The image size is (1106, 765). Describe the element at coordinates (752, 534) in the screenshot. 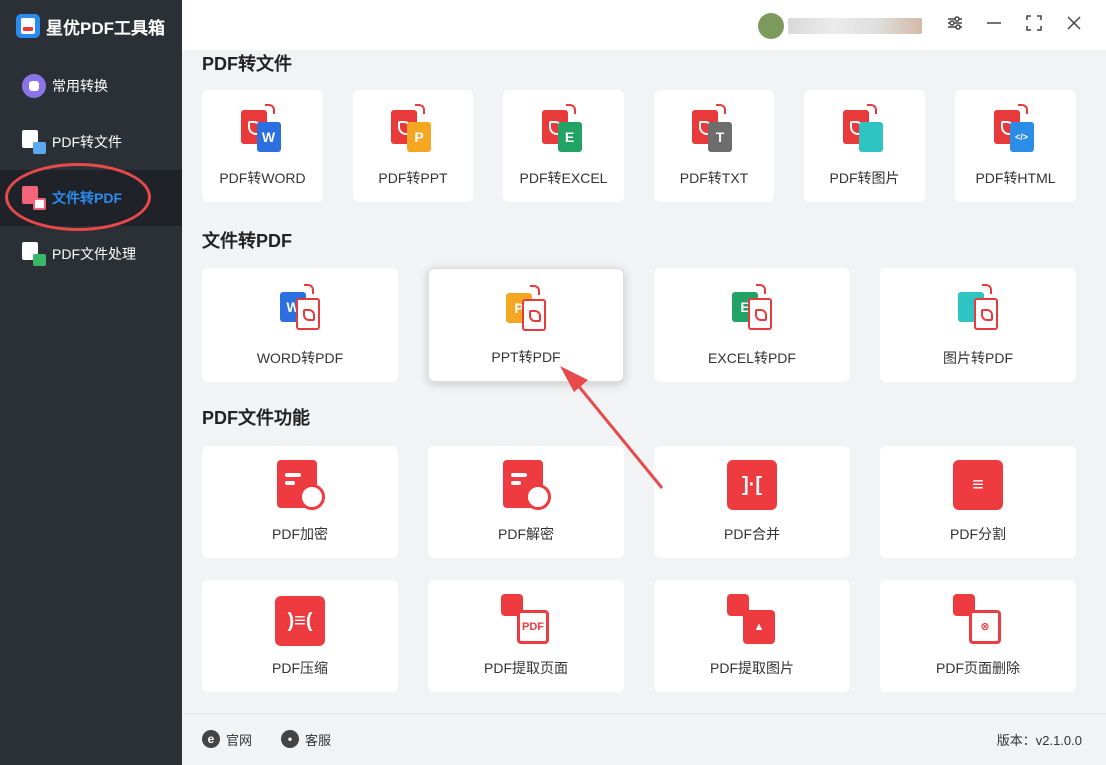

I see `card-label: PDF合并` at that location.